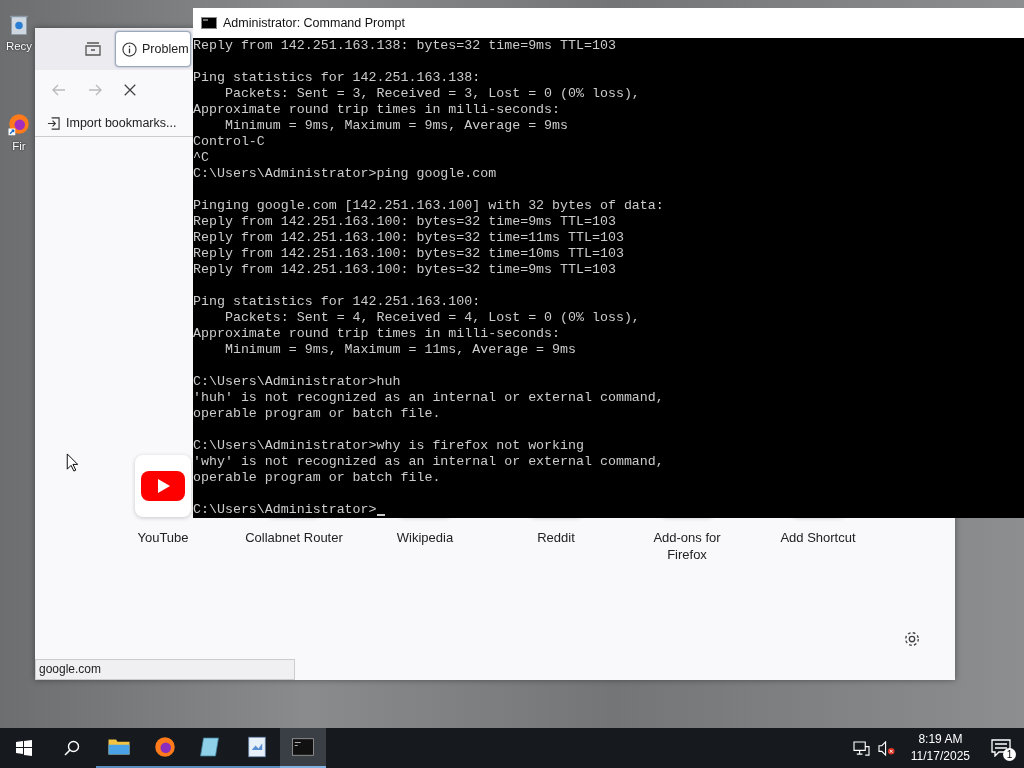  What do you see at coordinates (285, 510) in the screenshot?
I see `console-line: C:\Users\Administrator>` at bounding box center [285, 510].